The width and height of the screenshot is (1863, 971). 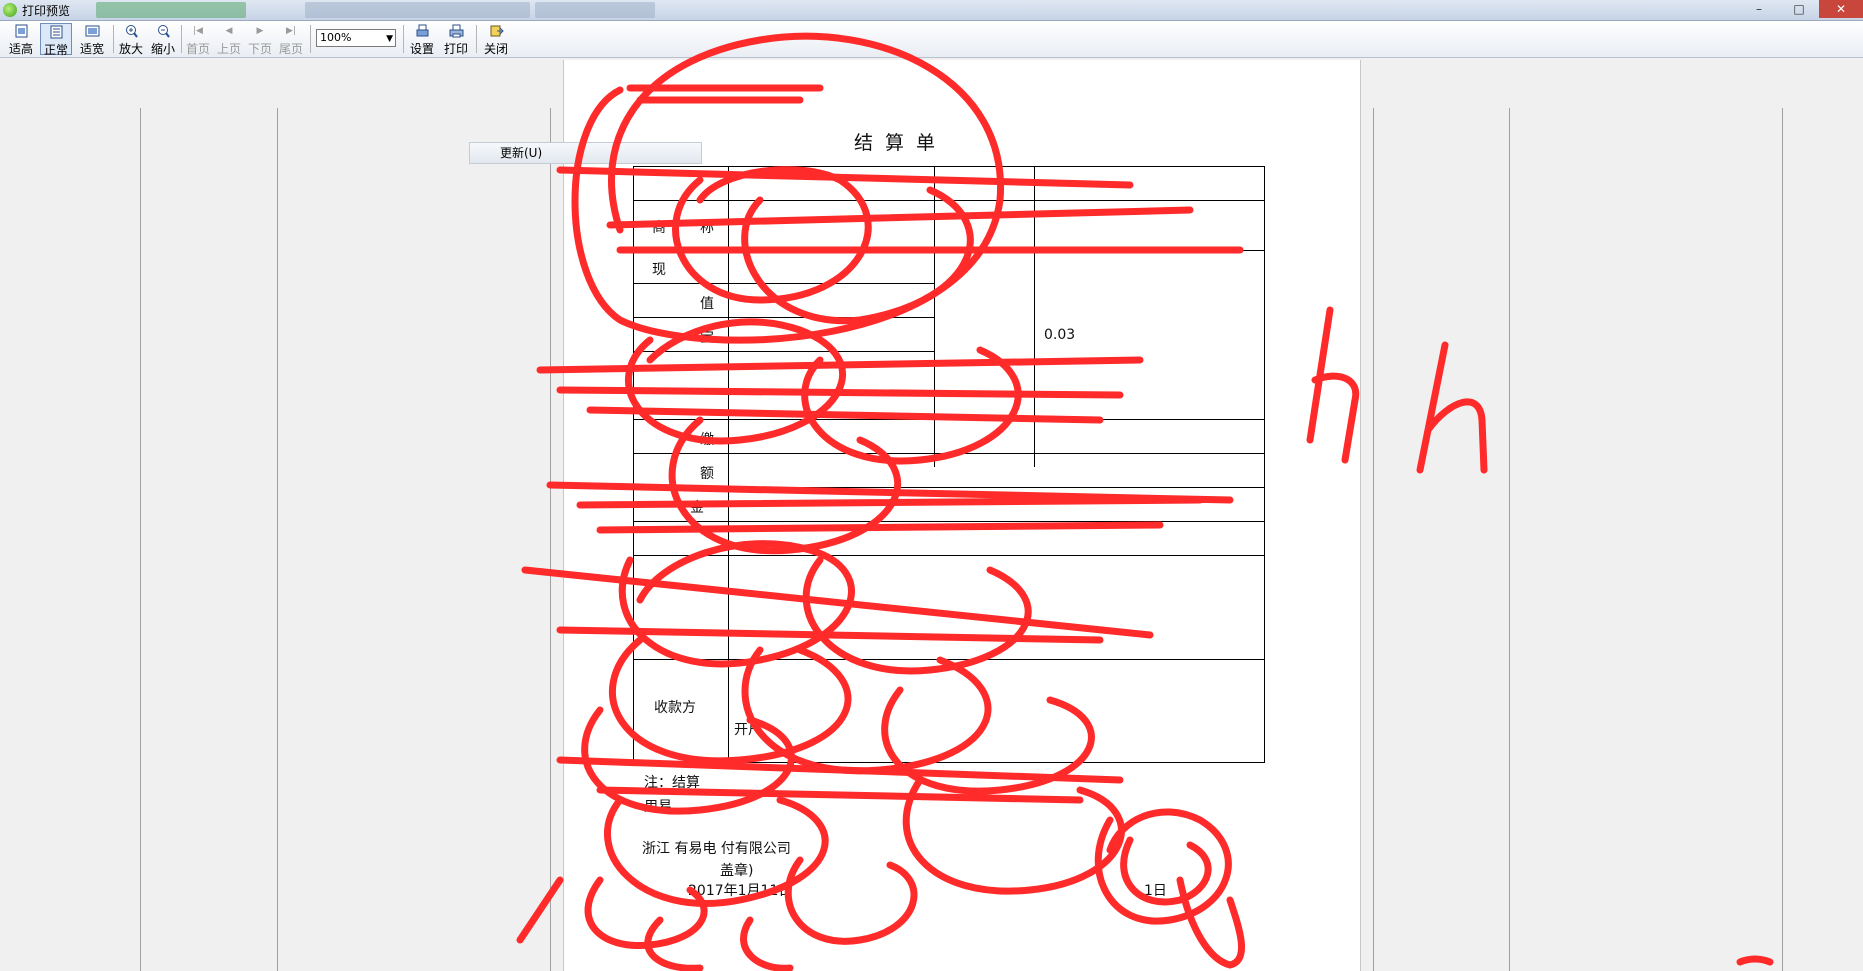 What do you see at coordinates (659, 270) in the screenshot?
I see `row-label: 现` at bounding box center [659, 270].